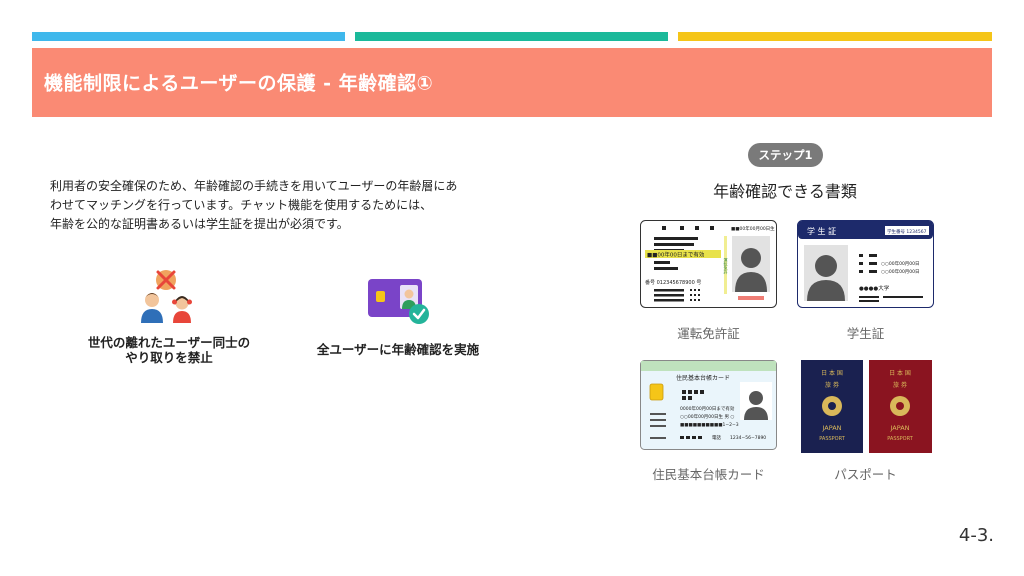 The image size is (1024, 576). Describe the element at coordinates (511, 36) in the screenshot. I see `accent-bar-green` at that location.